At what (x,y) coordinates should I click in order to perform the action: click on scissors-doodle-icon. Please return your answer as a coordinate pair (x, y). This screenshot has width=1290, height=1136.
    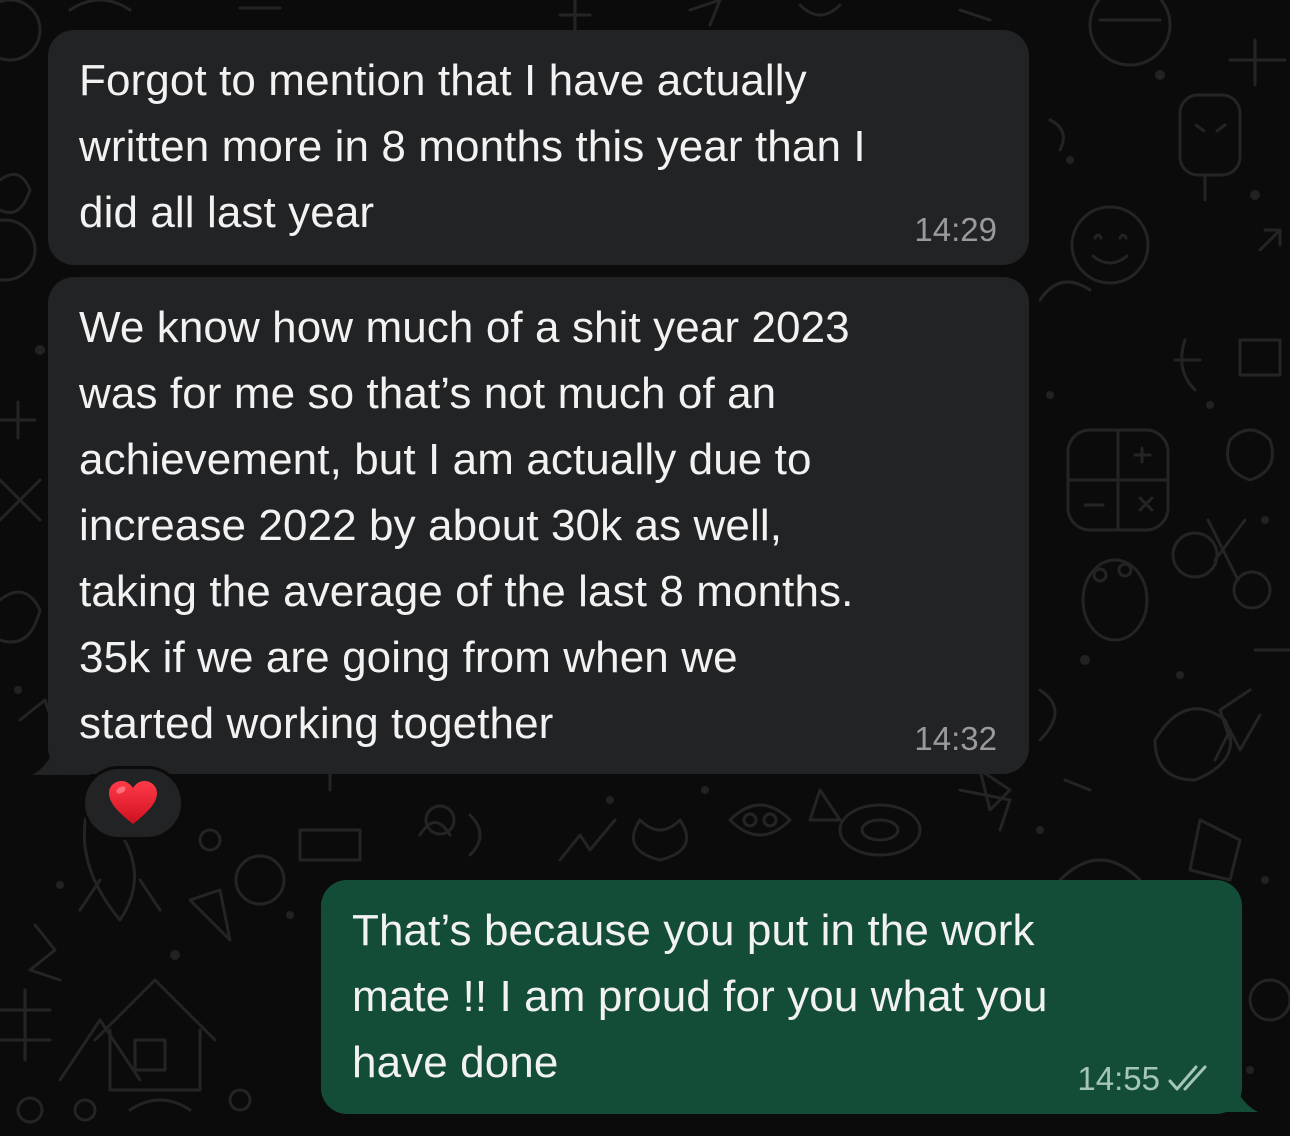
    Looking at the image, I should click on (1195, 555).